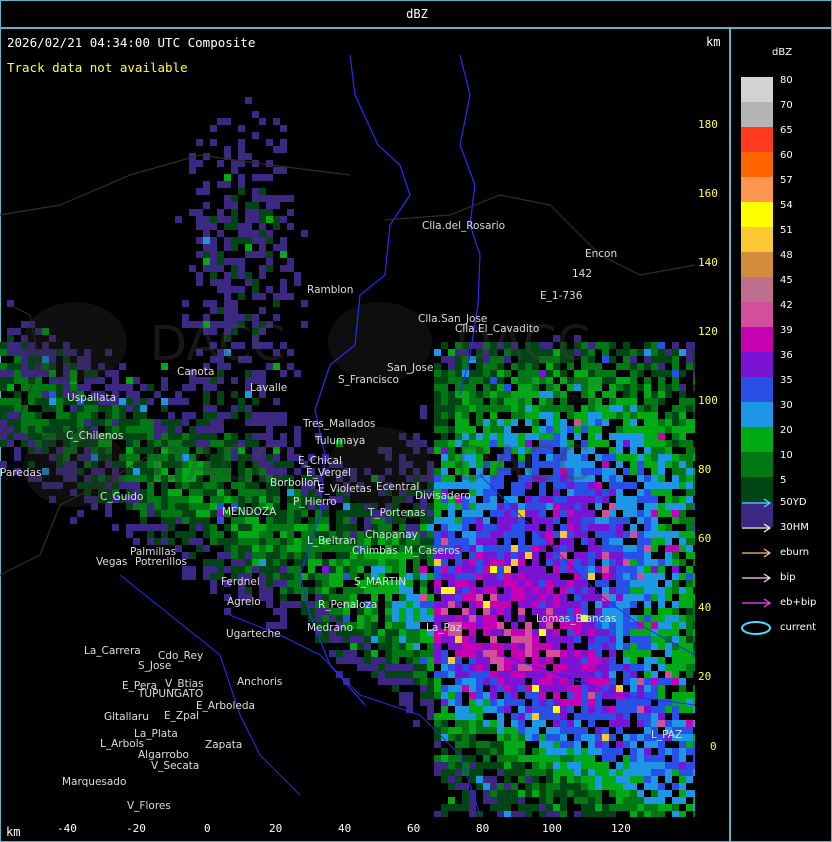 The image size is (832, 842). I want to click on department-line, so click(539, 235).